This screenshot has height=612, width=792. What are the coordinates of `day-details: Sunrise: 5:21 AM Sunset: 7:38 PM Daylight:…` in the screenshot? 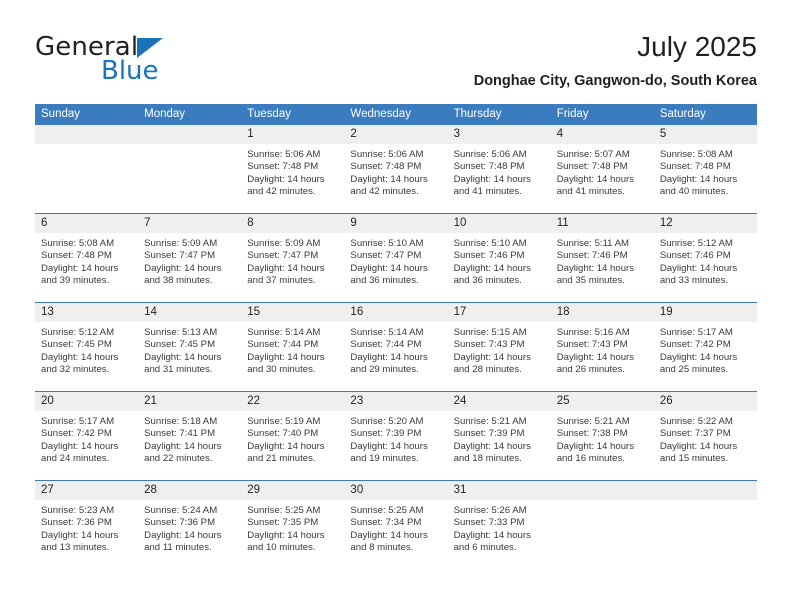 It's located at (602, 438).